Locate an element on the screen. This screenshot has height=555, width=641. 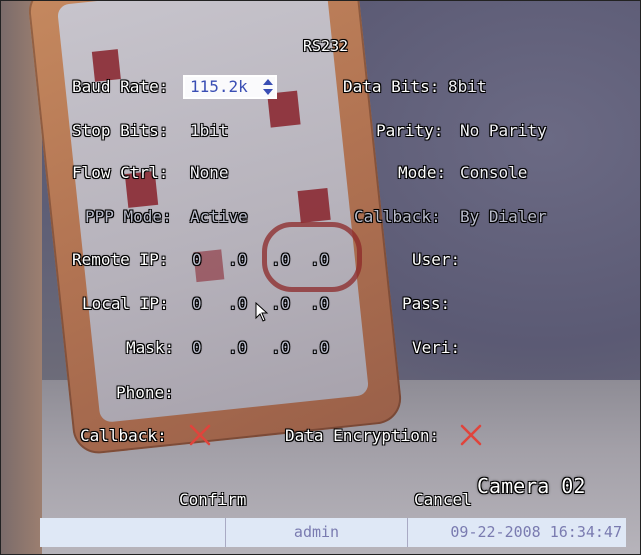
mask-label: Mask: is located at coordinates (150, 347).